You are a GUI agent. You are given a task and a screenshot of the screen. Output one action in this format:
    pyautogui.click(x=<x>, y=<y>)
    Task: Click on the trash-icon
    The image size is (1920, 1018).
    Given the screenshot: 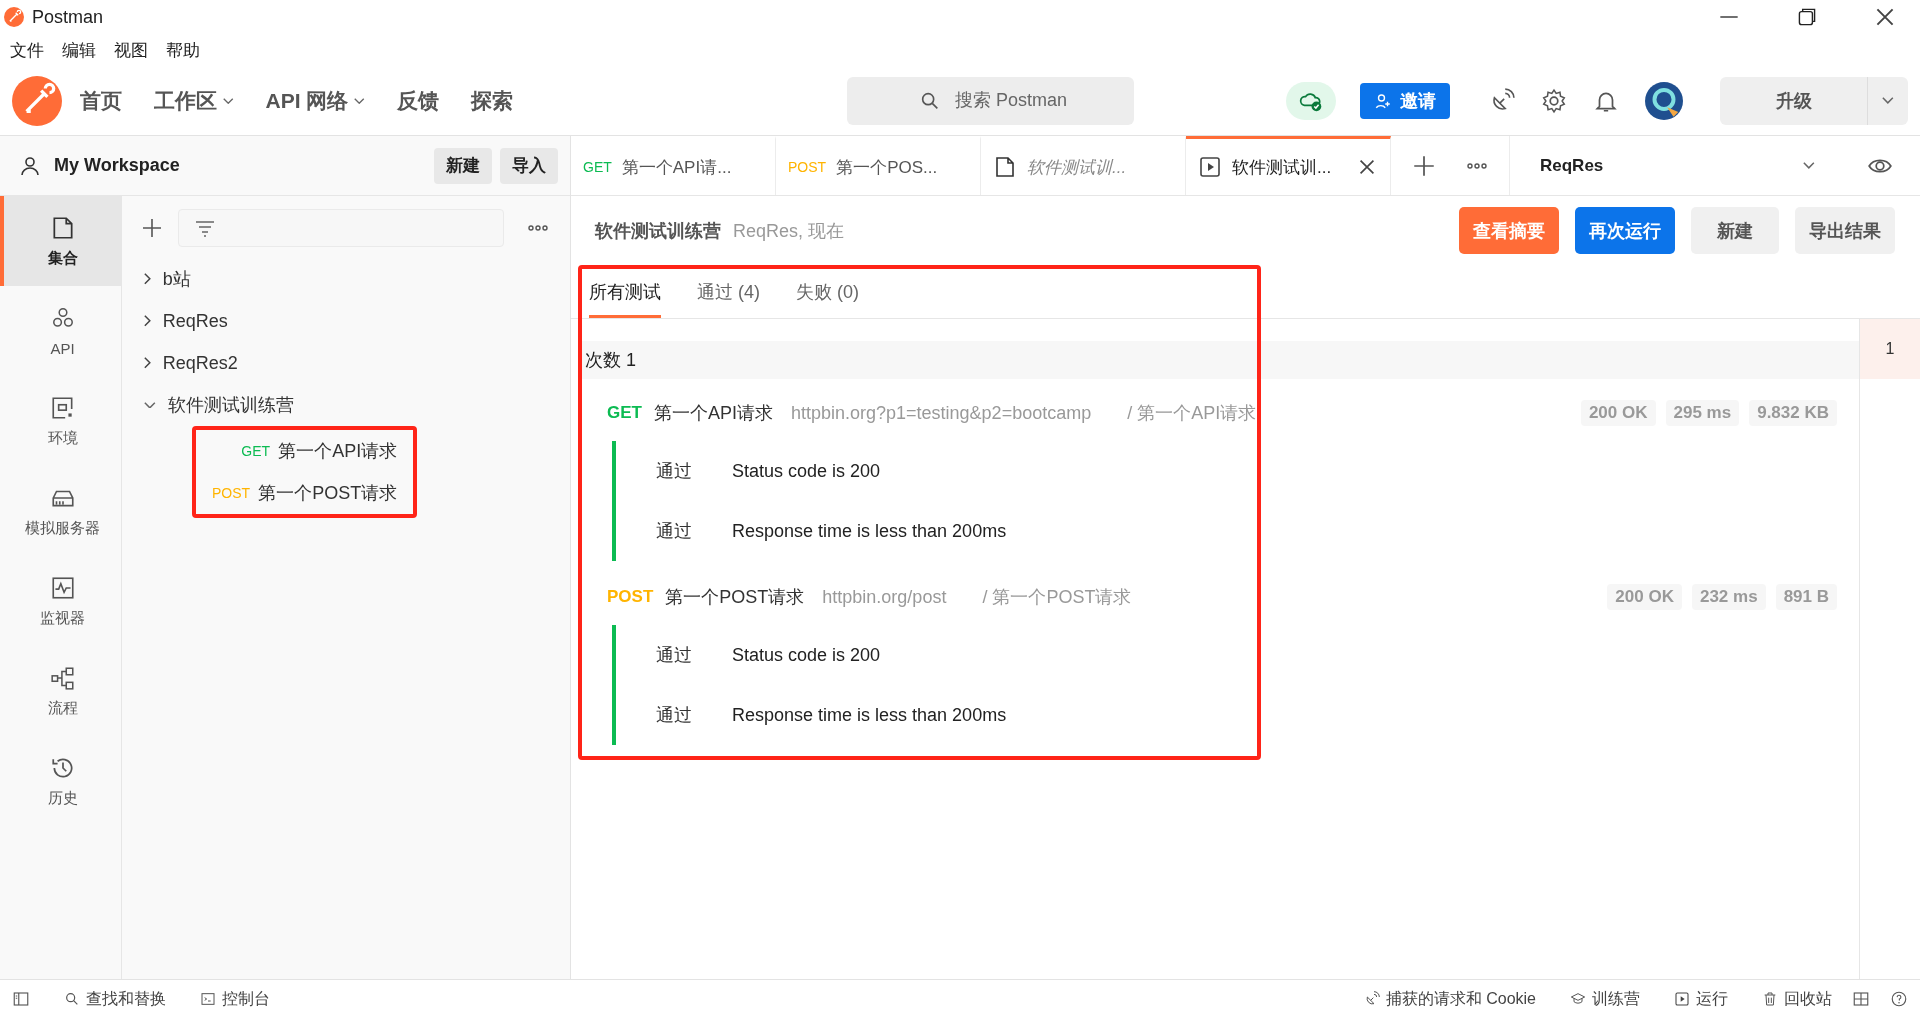 What is the action you would take?
    pyautogui.click(x=1770, y=999)
    